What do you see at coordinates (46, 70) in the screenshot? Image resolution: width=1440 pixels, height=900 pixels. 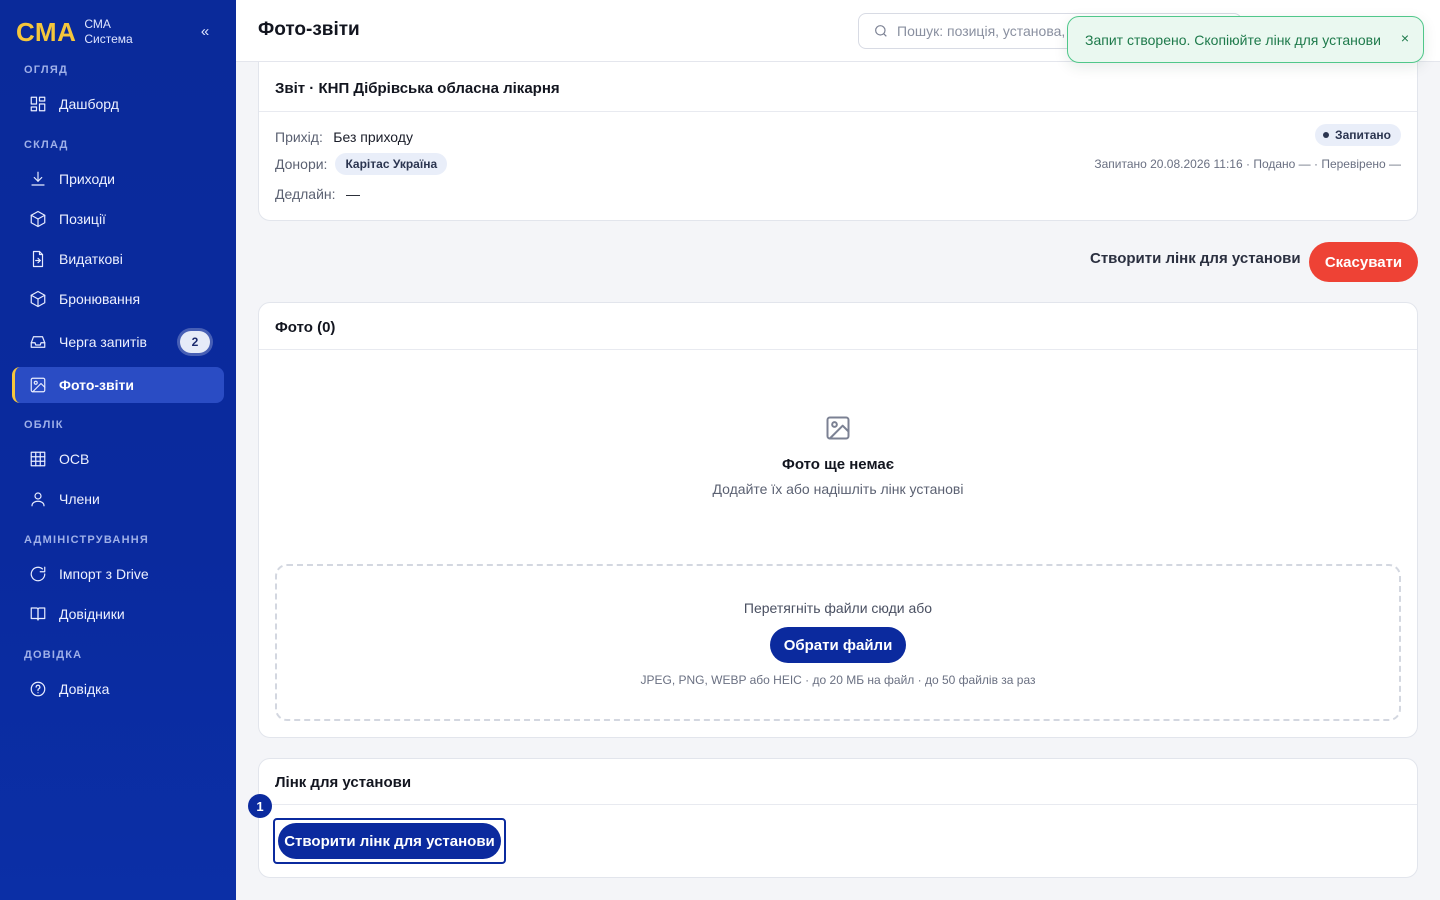 I see `section-title-overview: ОГЛЯД` at bounding box center [46, 70].